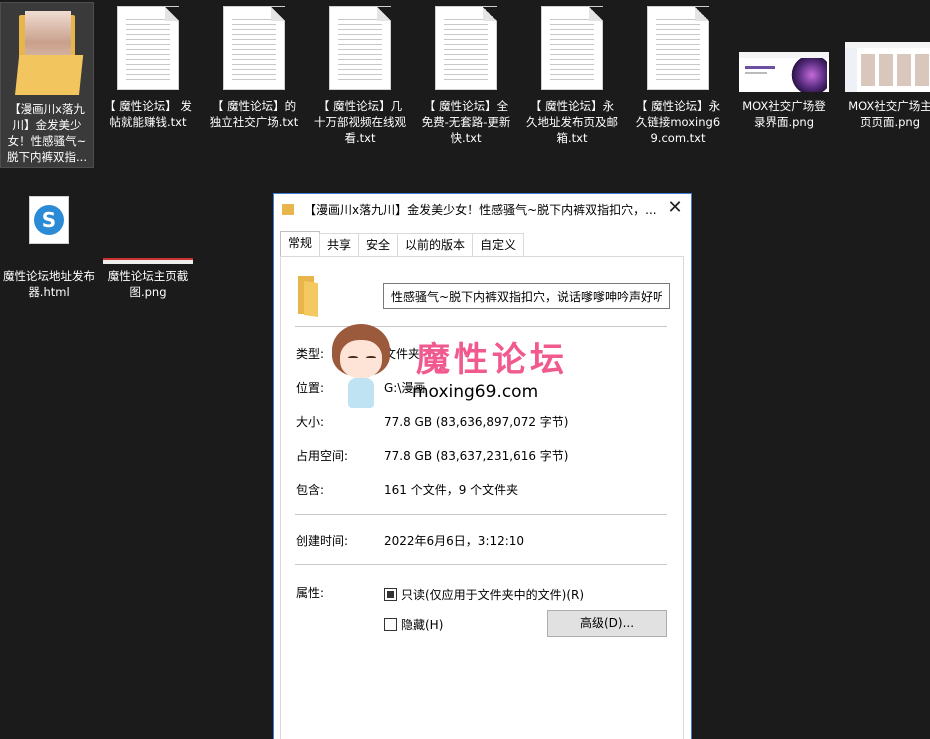  I want to click on file-png-screenshot: 魔性论坛主页截图.png, so click(148, 279).